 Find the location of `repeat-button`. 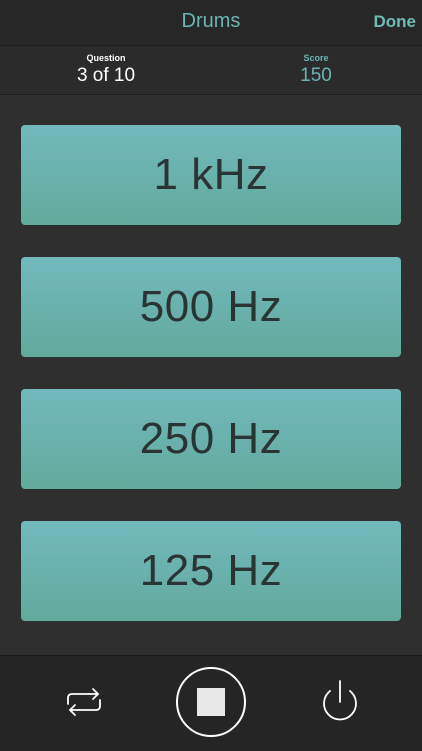

repeat-button is located at coordinates (84, 702).